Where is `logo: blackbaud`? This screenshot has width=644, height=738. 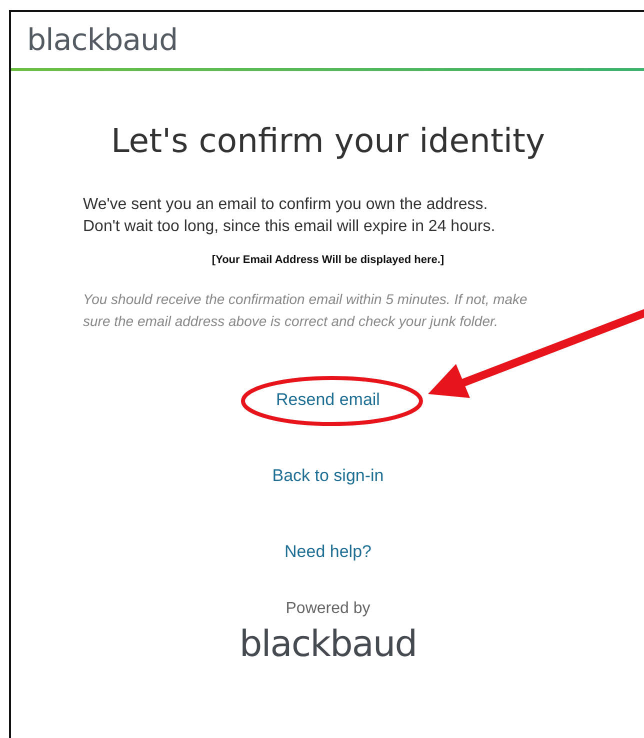 logo: blackbaud is located at coordinates (102, 40).